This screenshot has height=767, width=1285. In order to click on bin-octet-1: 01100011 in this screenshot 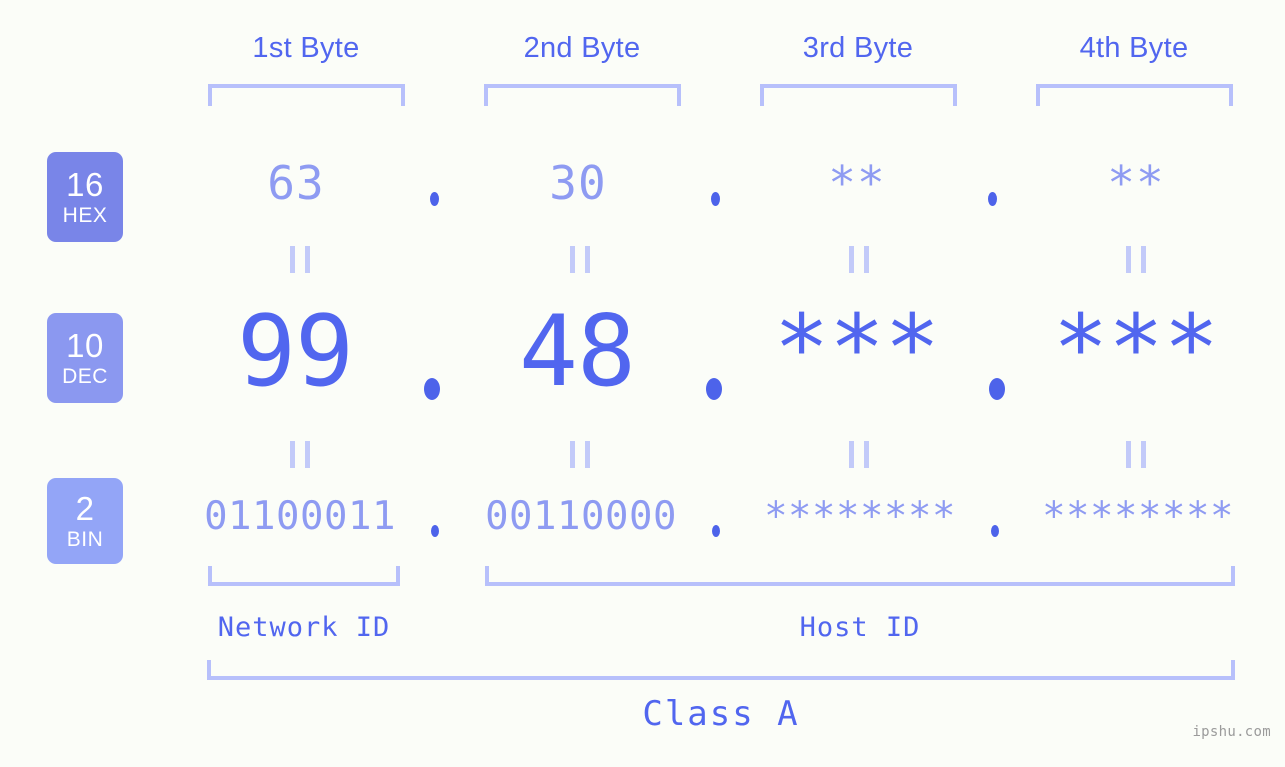, I will do `click(300, 516)`.